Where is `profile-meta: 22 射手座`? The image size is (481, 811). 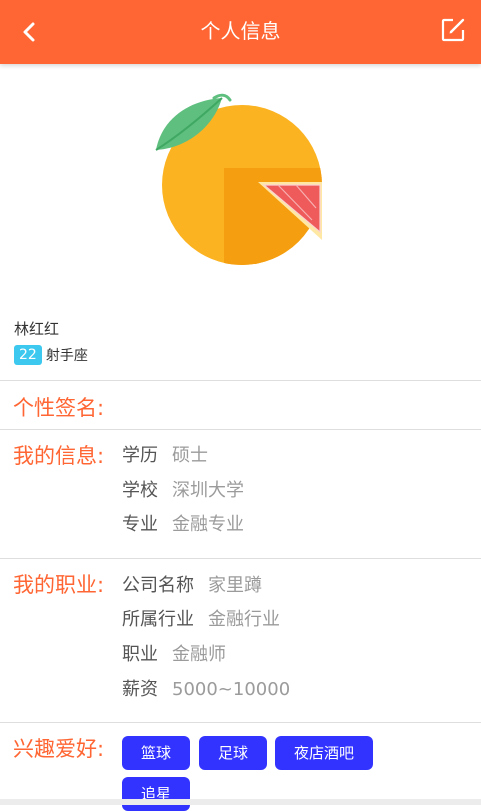 profile-meta: 22 射手座 is located at coordinates (51, 355).